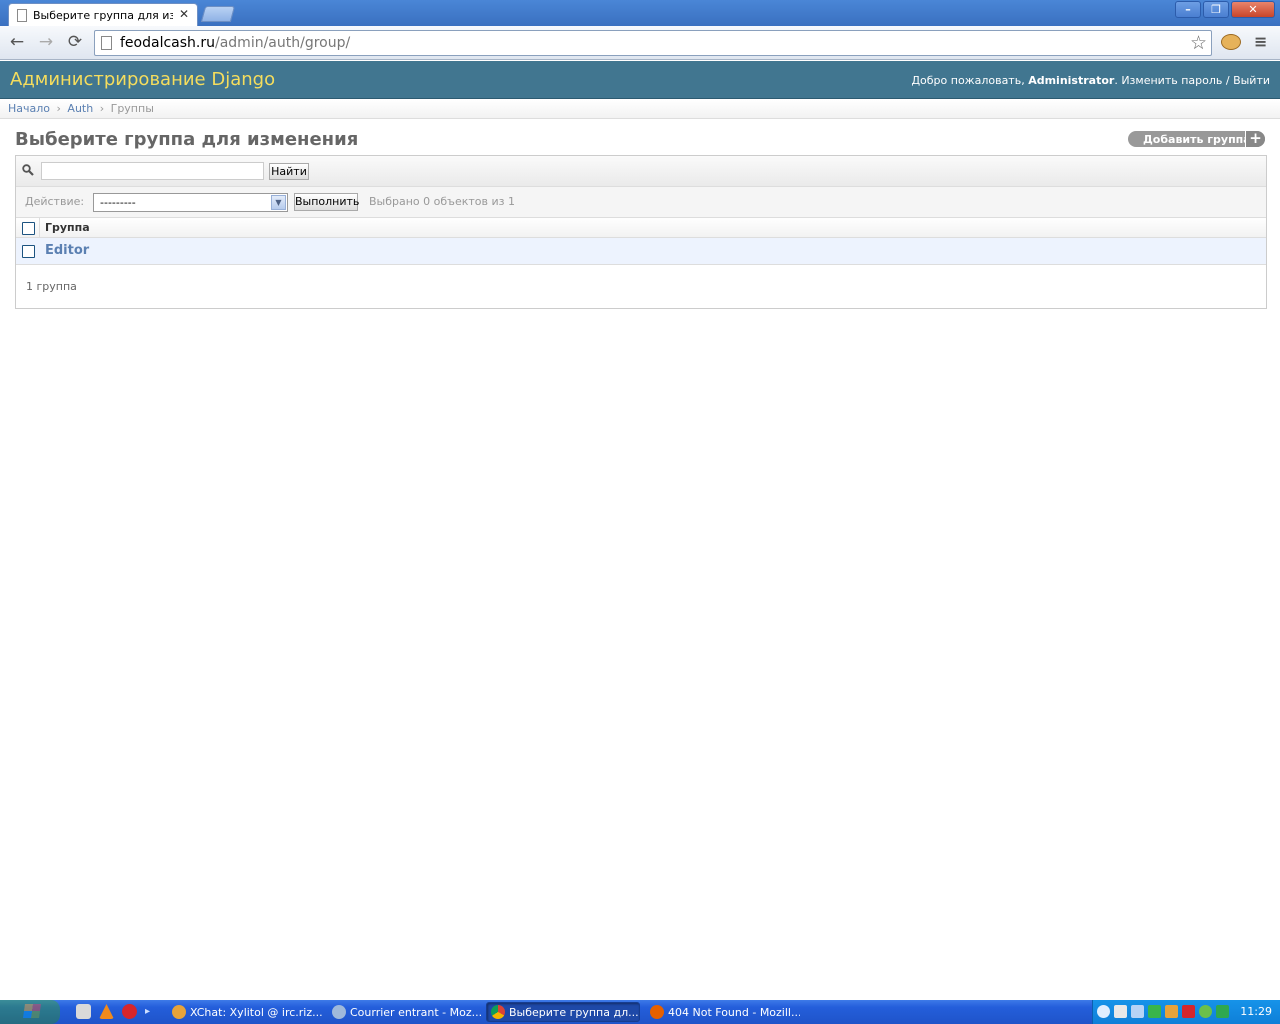  I want to click on row-checkbox, so click(28, 251).